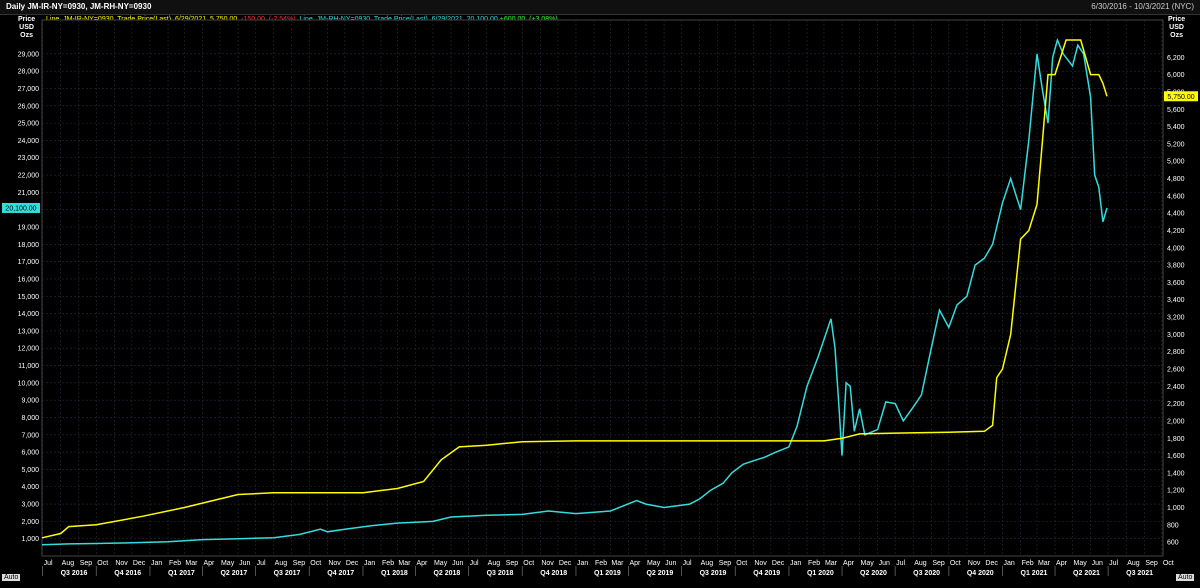 This screenshot has width=1200, height=588. What do you see at coordinates (11, 577) in the screenshot?
I see `auto-scale-left: Auto` at bounding box center [11, 577].